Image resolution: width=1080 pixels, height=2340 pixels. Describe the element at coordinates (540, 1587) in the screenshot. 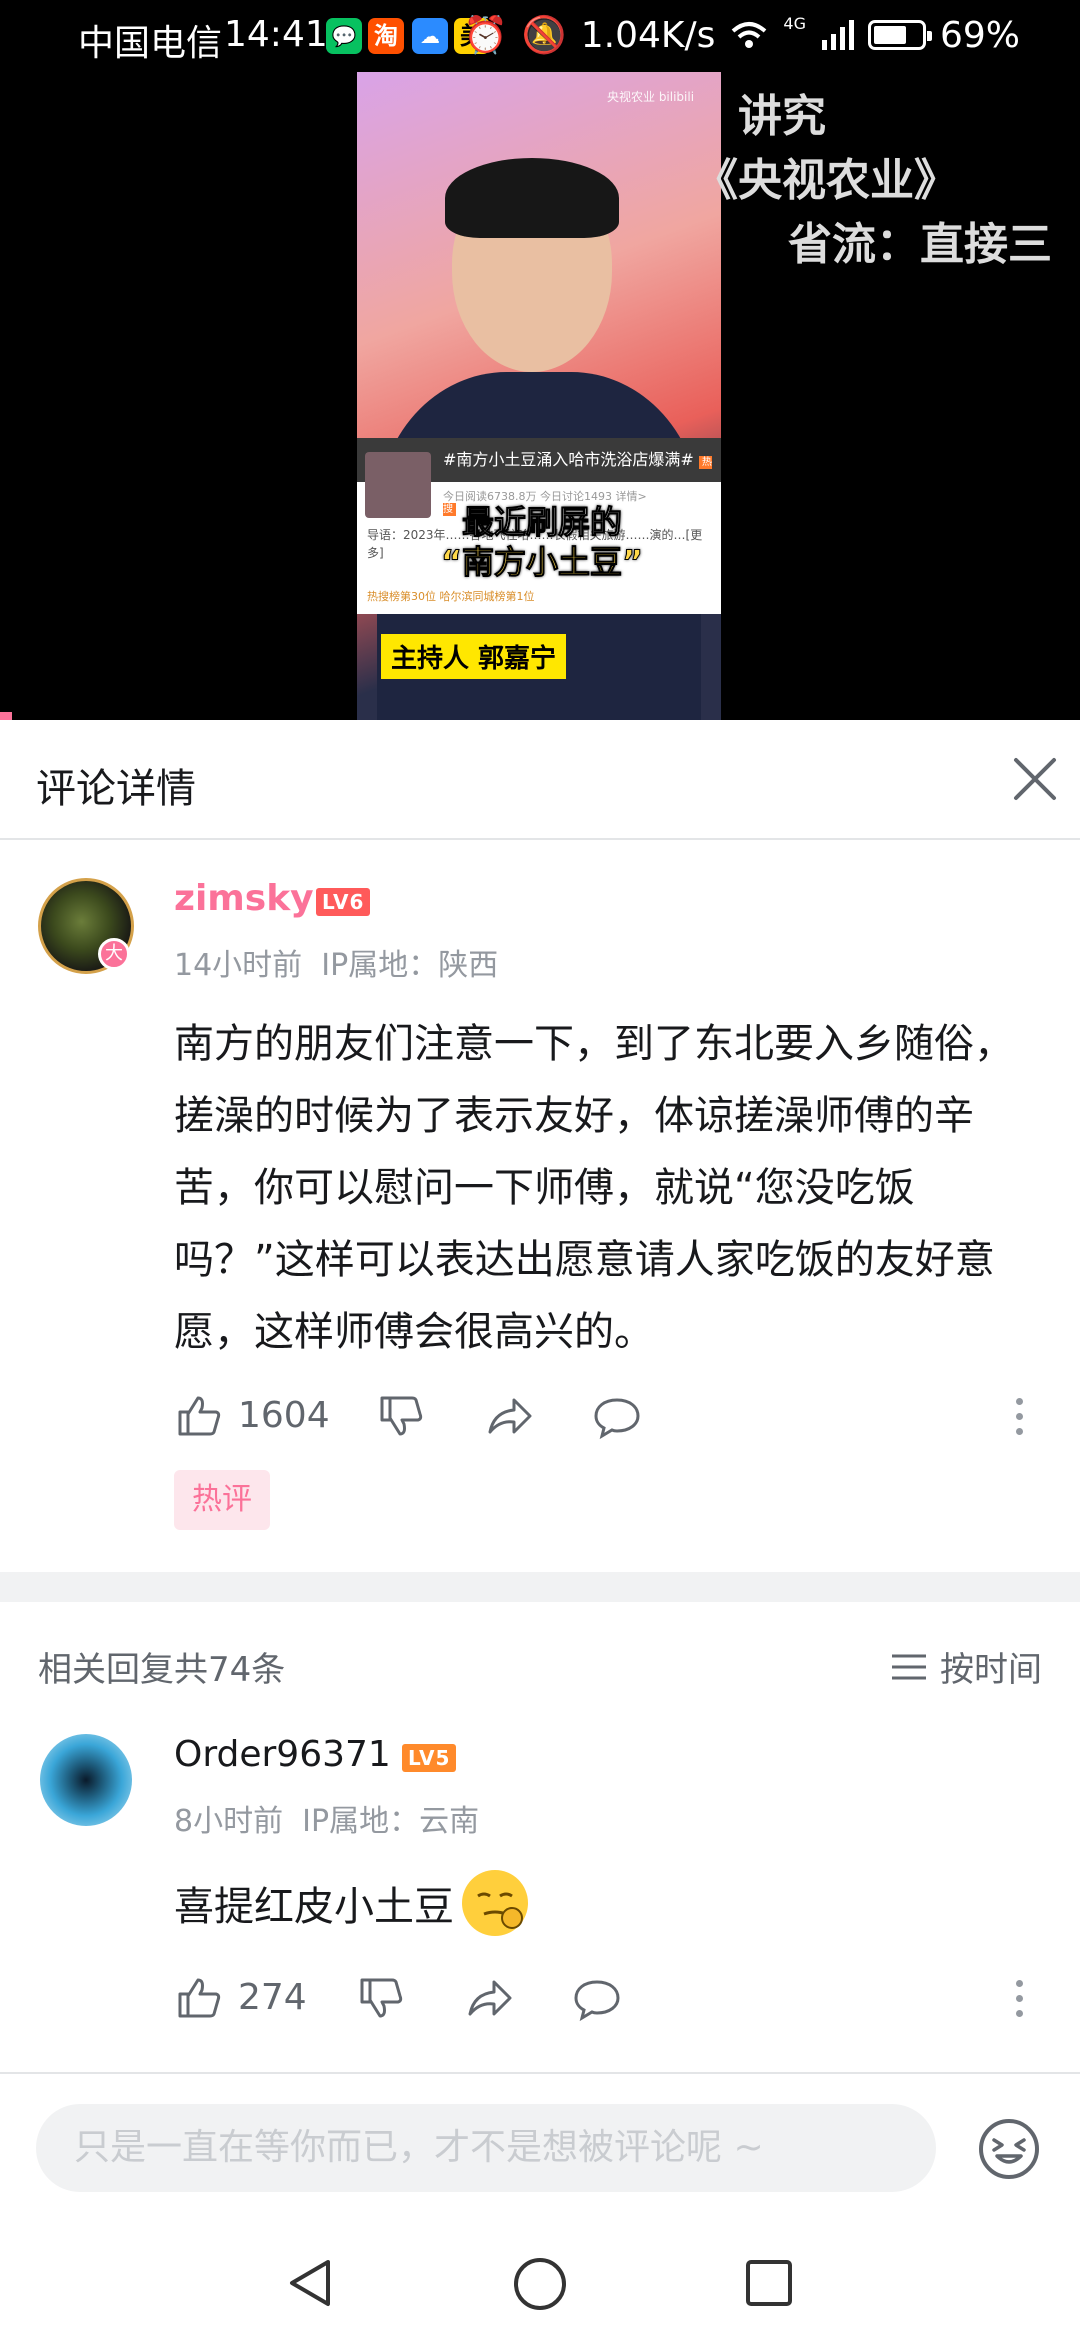

I see `section-divider` at that location.